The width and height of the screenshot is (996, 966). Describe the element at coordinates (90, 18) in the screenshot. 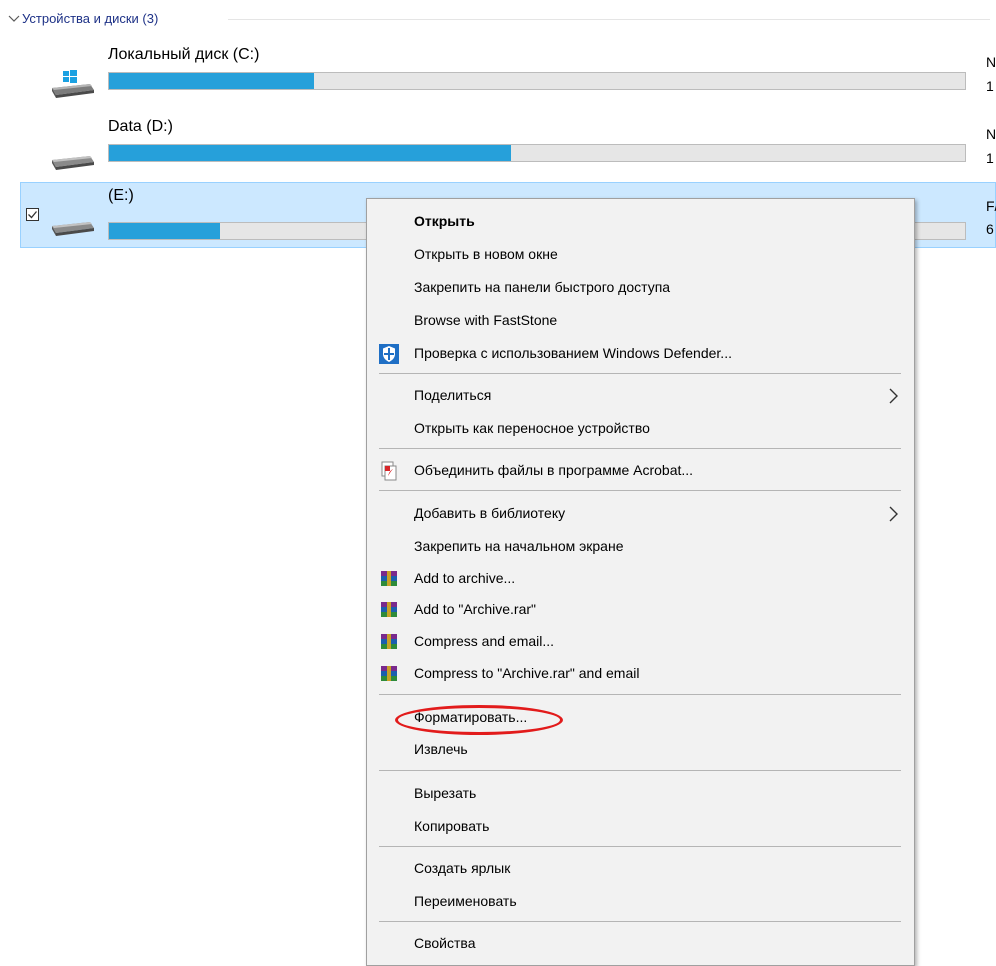

I see `section-title: Устройства и диски (3)` at that location.